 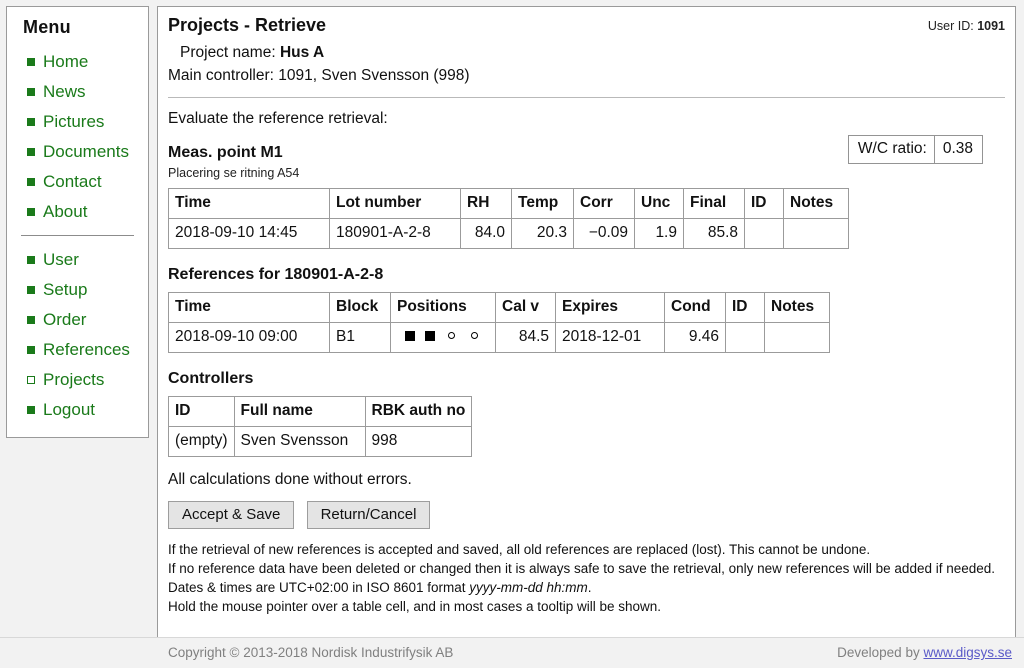 I want to click on sidebar-item-label: Documents, so click(x=86, y=151).